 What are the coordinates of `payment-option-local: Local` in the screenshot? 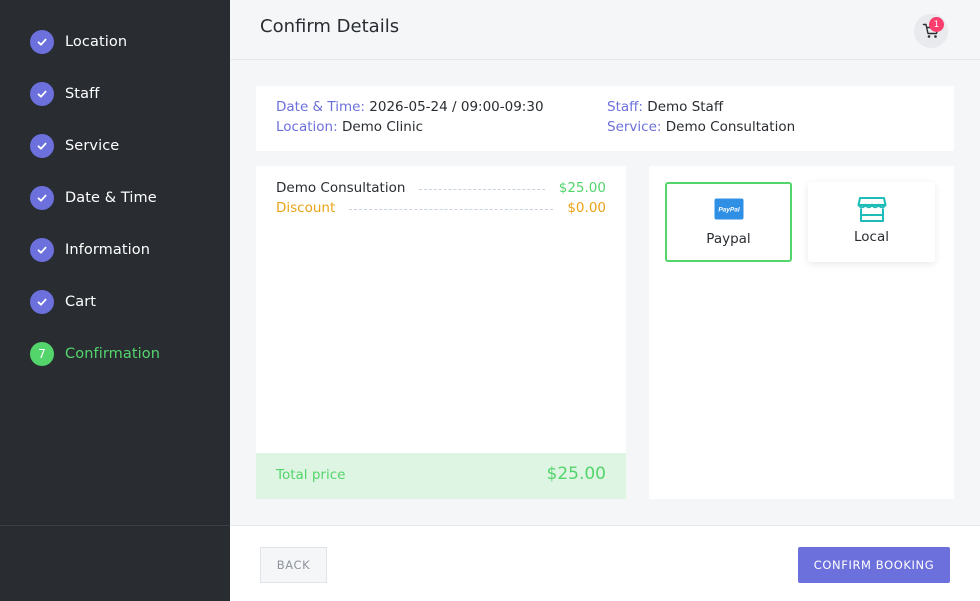 It's located at (871, 222).